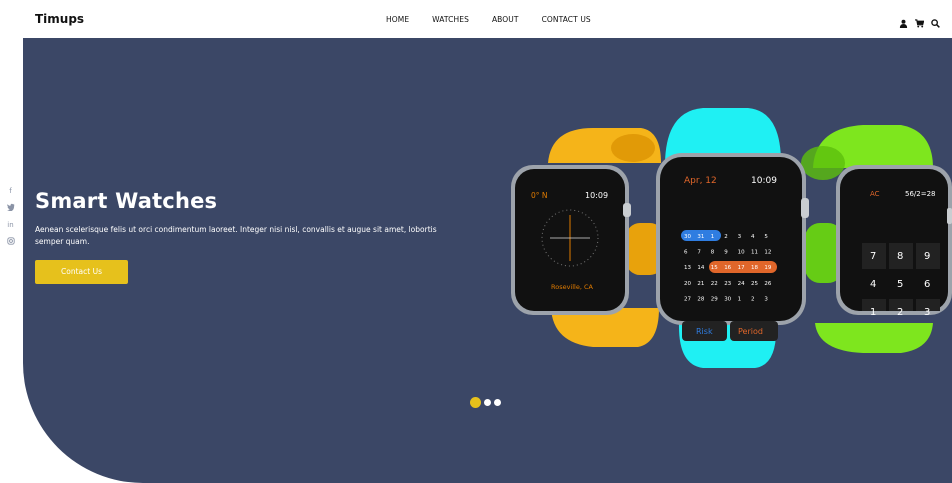  What do you see at coordinates (687, 299) in the screenshot?
I see `calendar-day: 27` at bounding box center [687, 299].